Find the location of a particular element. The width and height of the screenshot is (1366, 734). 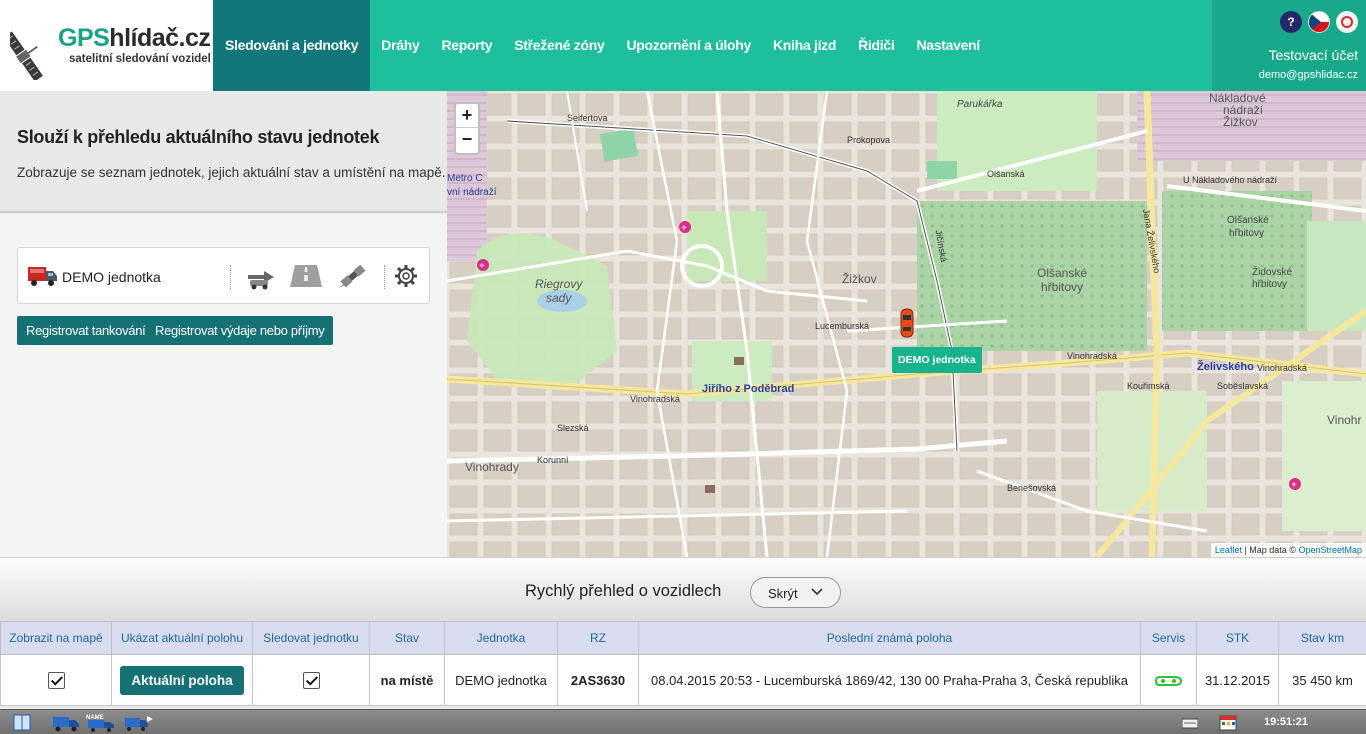

map-label: Prokopova is located at coordinates (869, 140).